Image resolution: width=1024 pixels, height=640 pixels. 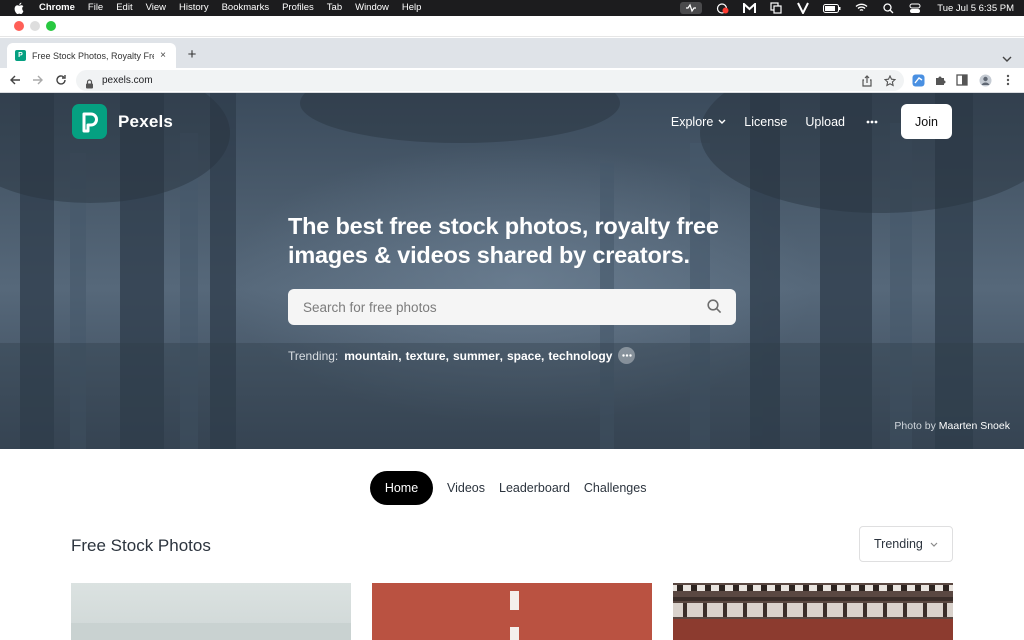 I want to click on search-input: Search for free photos, so click(x=512, y=307).